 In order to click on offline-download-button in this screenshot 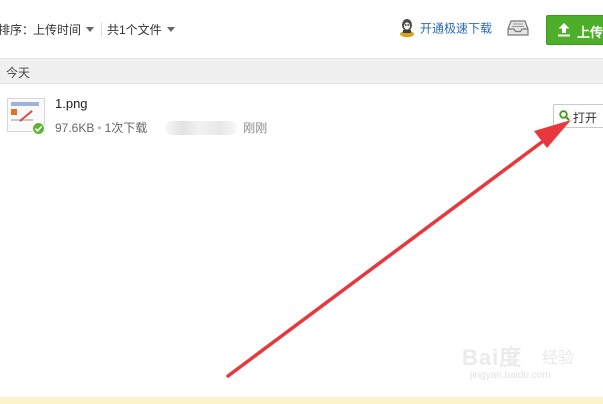, I will do `click(518, 29)`.